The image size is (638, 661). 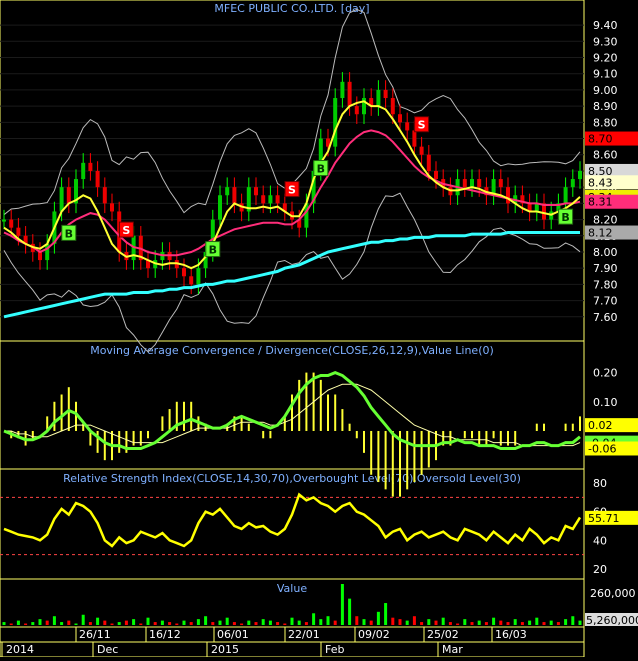 What do you see at coordinates (605, 268) in the screenshot?
I see `price-tick-label: 7.90` at bounding box center [605, 268].